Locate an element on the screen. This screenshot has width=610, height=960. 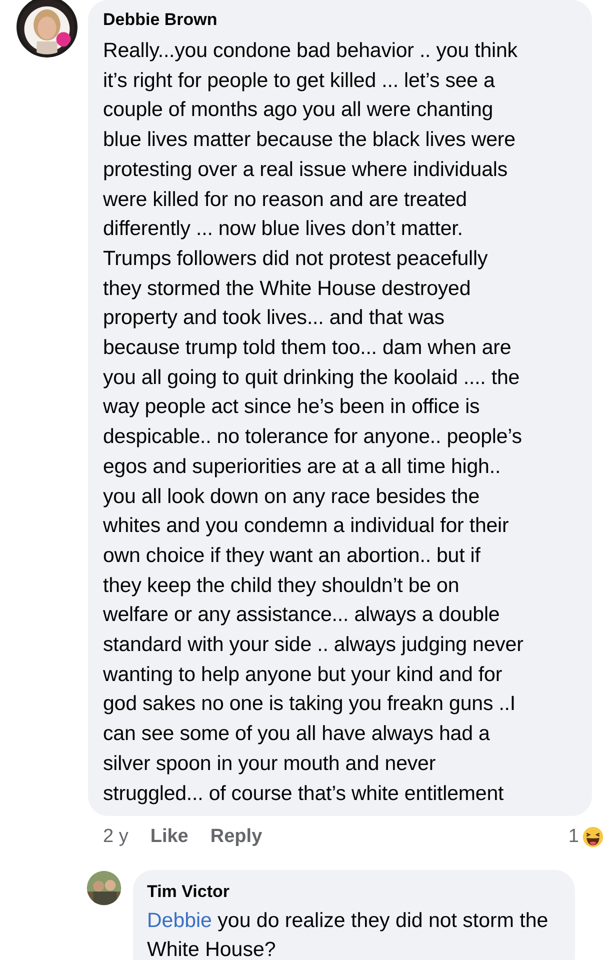
action-link: Reply is located at coordinates (236, 837).